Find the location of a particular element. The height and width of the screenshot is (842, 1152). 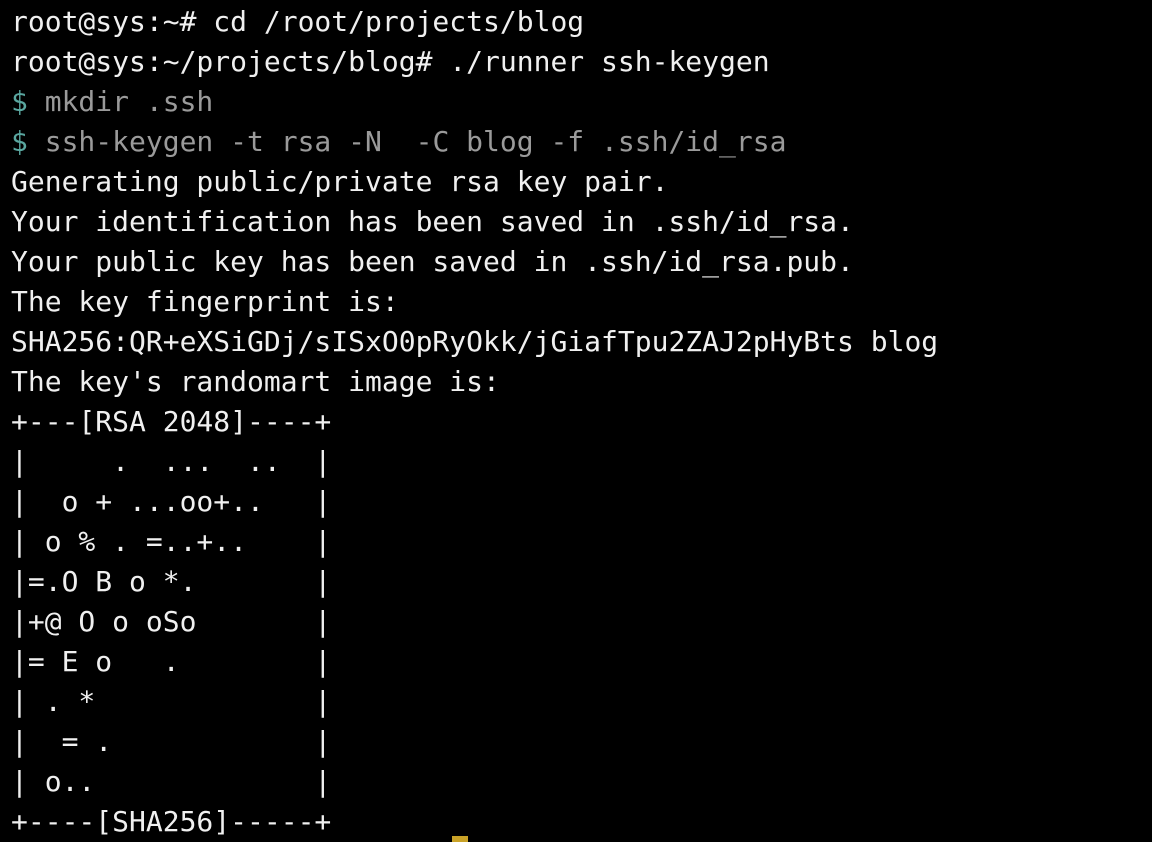

terminal-line: The key's randomart image is: is located at coordinates (255, 381).